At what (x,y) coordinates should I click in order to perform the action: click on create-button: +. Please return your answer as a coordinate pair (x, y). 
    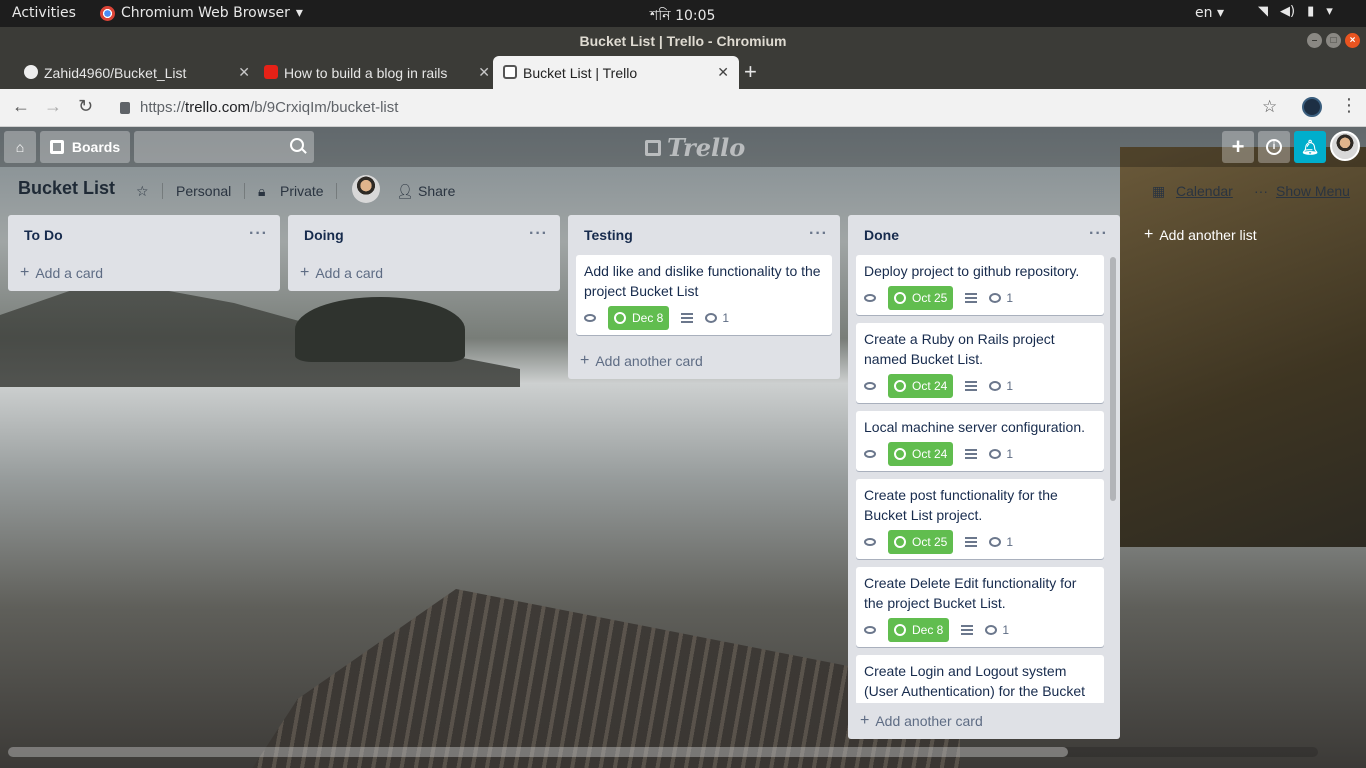
    Looking at the image, I should click on (1238, 147).